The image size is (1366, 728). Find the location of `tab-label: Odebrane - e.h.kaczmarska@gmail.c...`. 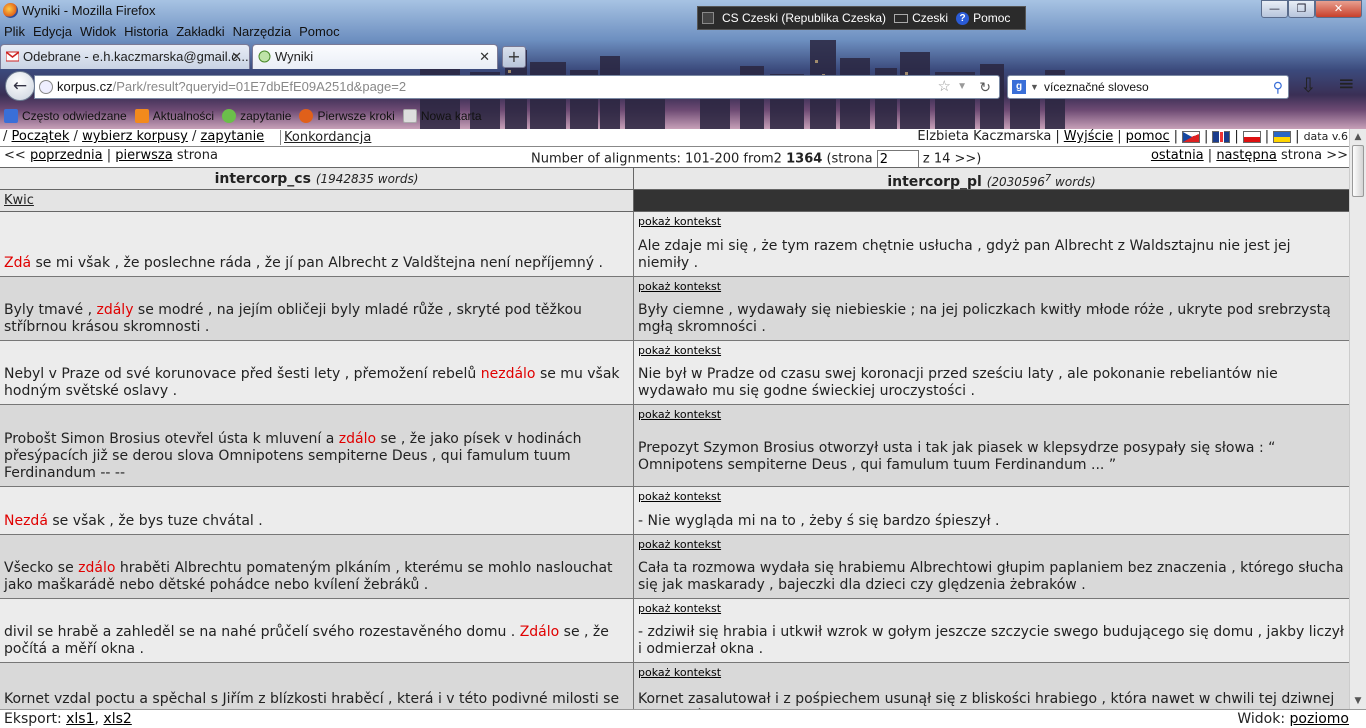

tab-label: Odebrane - e.h.kaczmarska@gmail.c... is located at coordinates (136, 56).